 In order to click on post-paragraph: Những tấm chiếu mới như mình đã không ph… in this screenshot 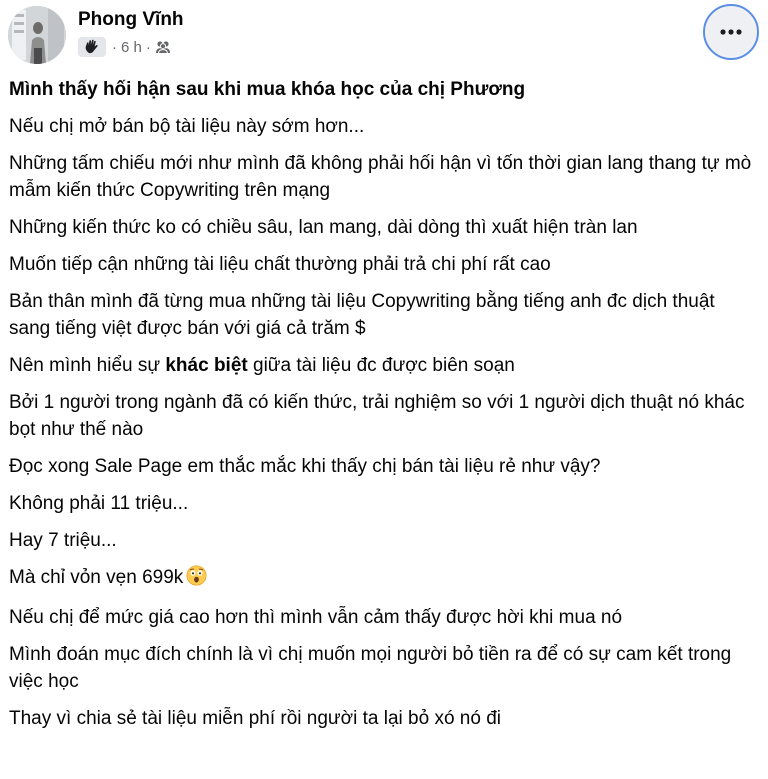, I will do `click(380, 177)`.